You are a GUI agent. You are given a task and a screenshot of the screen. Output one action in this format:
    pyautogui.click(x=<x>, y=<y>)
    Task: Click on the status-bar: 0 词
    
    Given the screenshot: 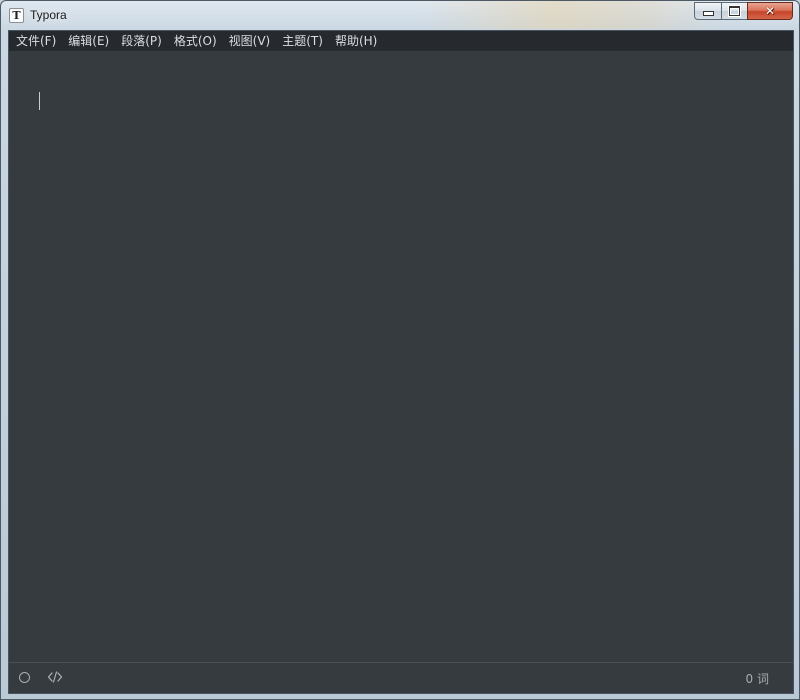 What is the action you would take?
    pyautogui.click(x=401, y=677)
    